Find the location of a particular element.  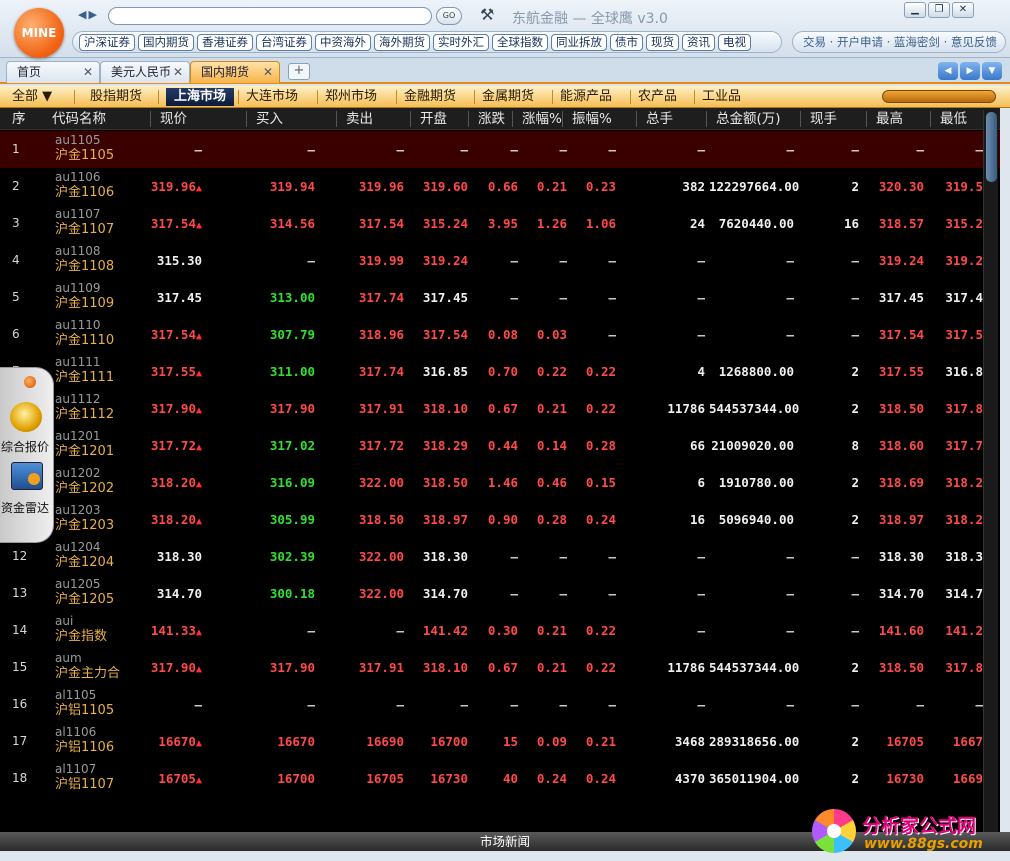

cell-value: 317.55 is located at coordinates (901, 371).